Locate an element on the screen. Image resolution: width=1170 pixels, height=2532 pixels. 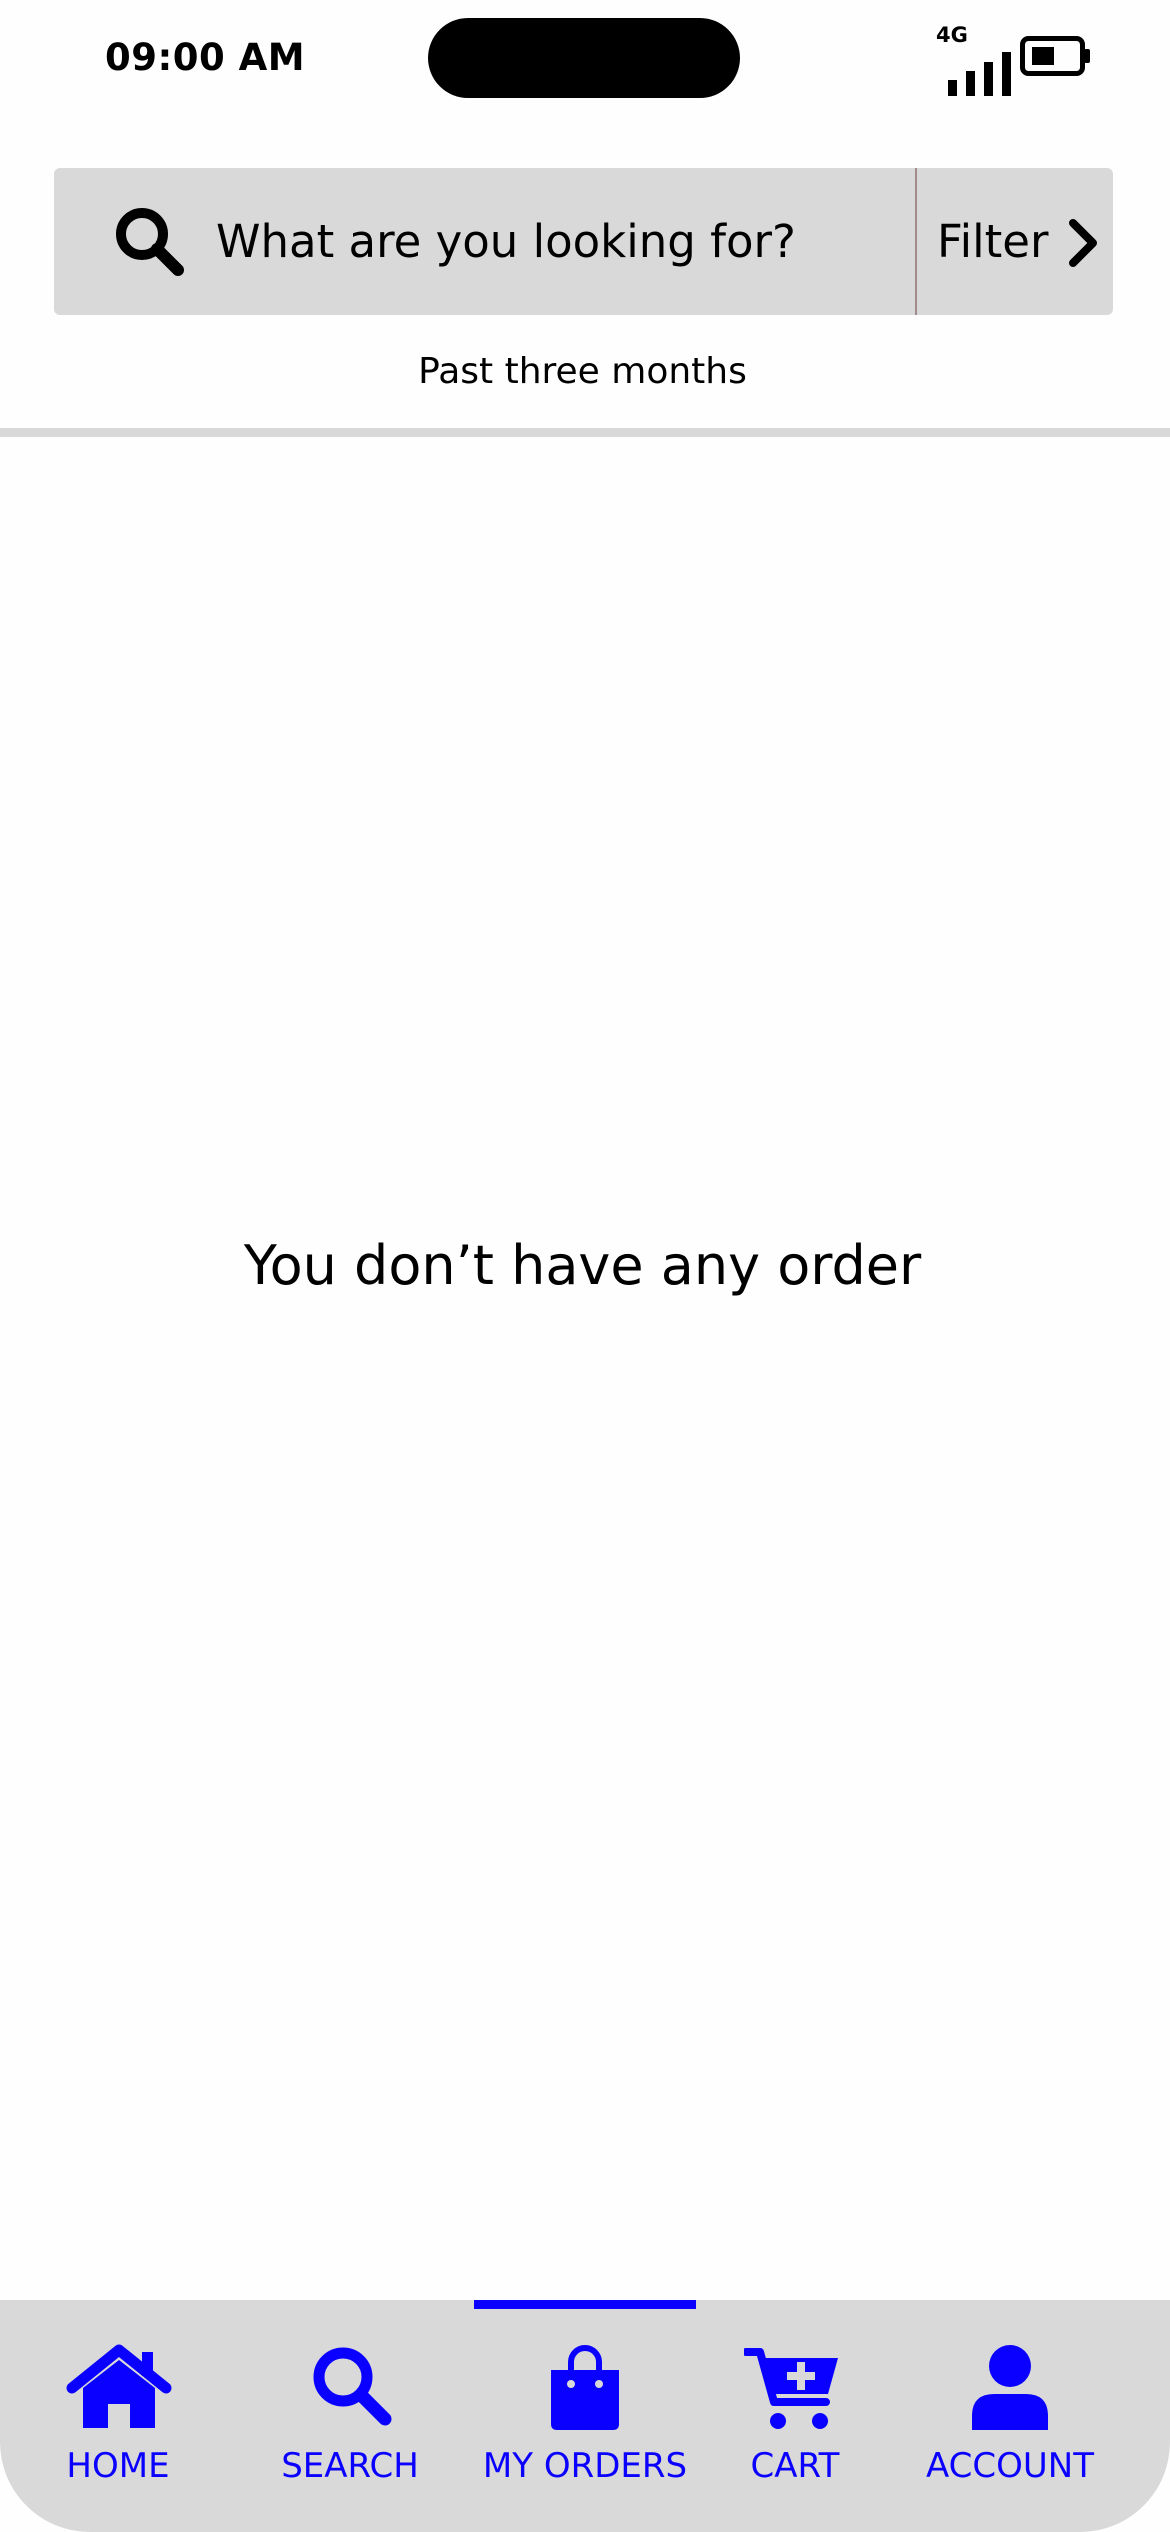
nav-item-my-orders: MY ORDERS is located at coordinates (585, 2416).